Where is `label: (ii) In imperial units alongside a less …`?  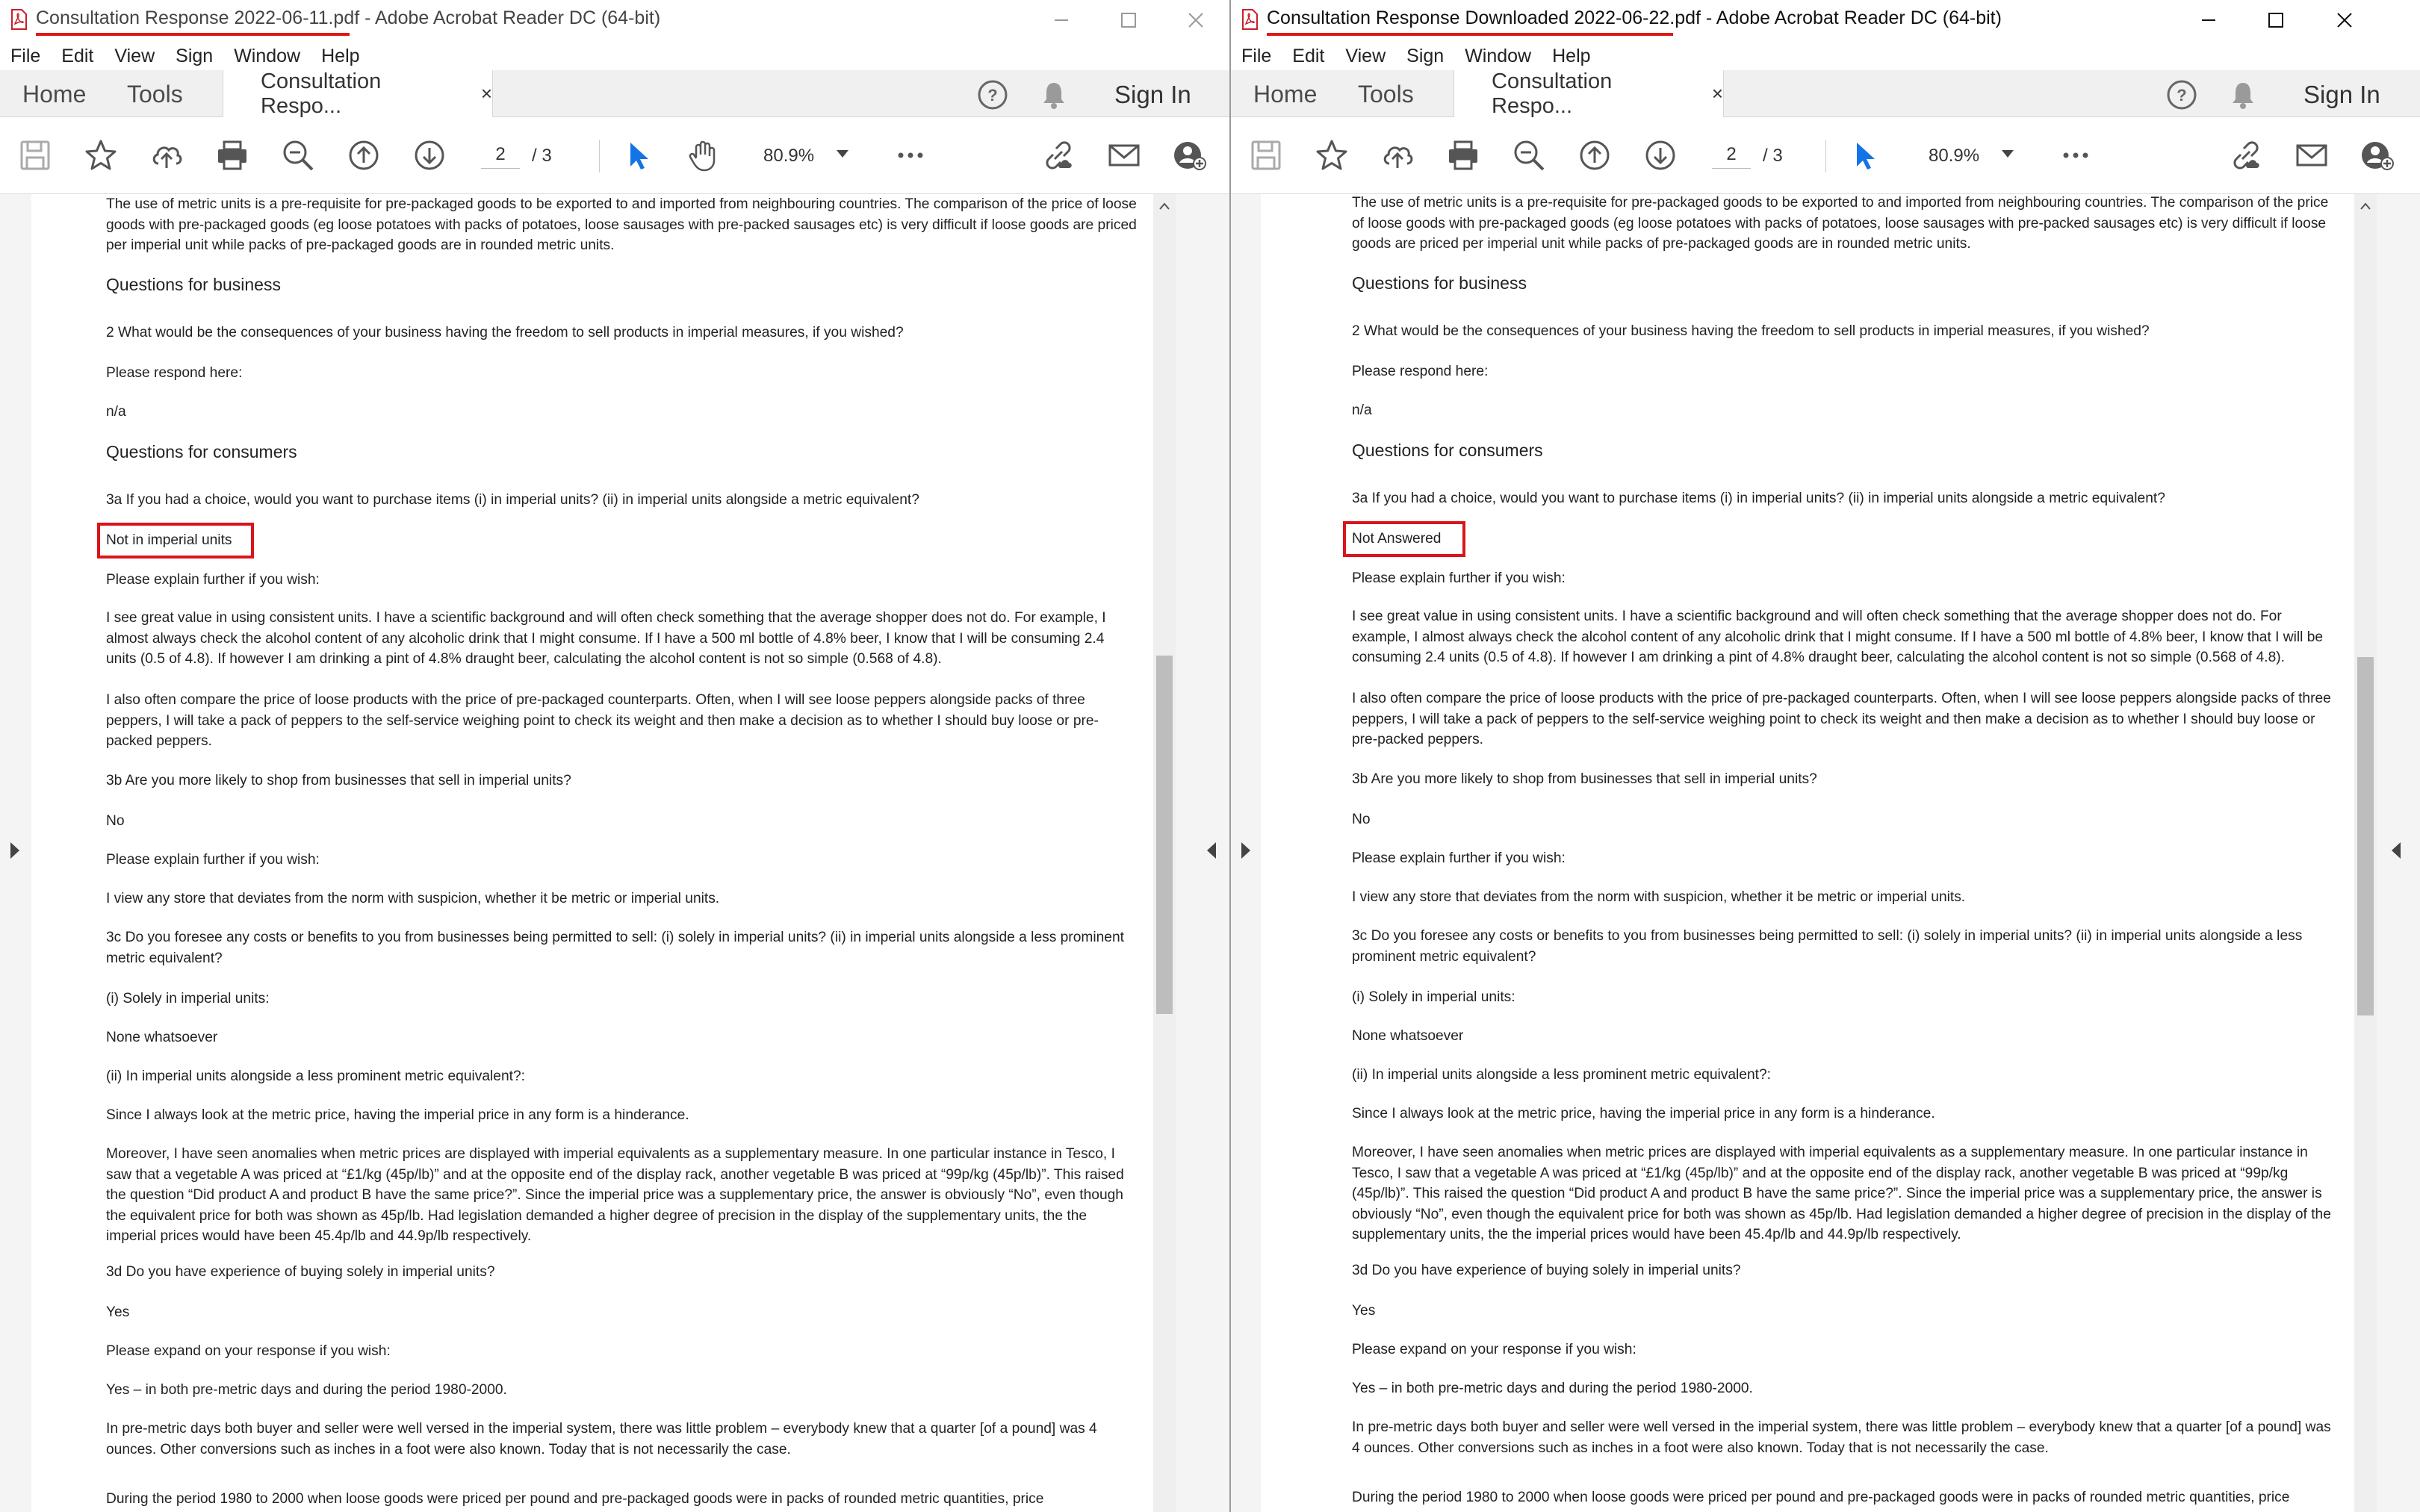
label: (ii) In imperial units alongside a less … is located at coordinates (1561, 1075).